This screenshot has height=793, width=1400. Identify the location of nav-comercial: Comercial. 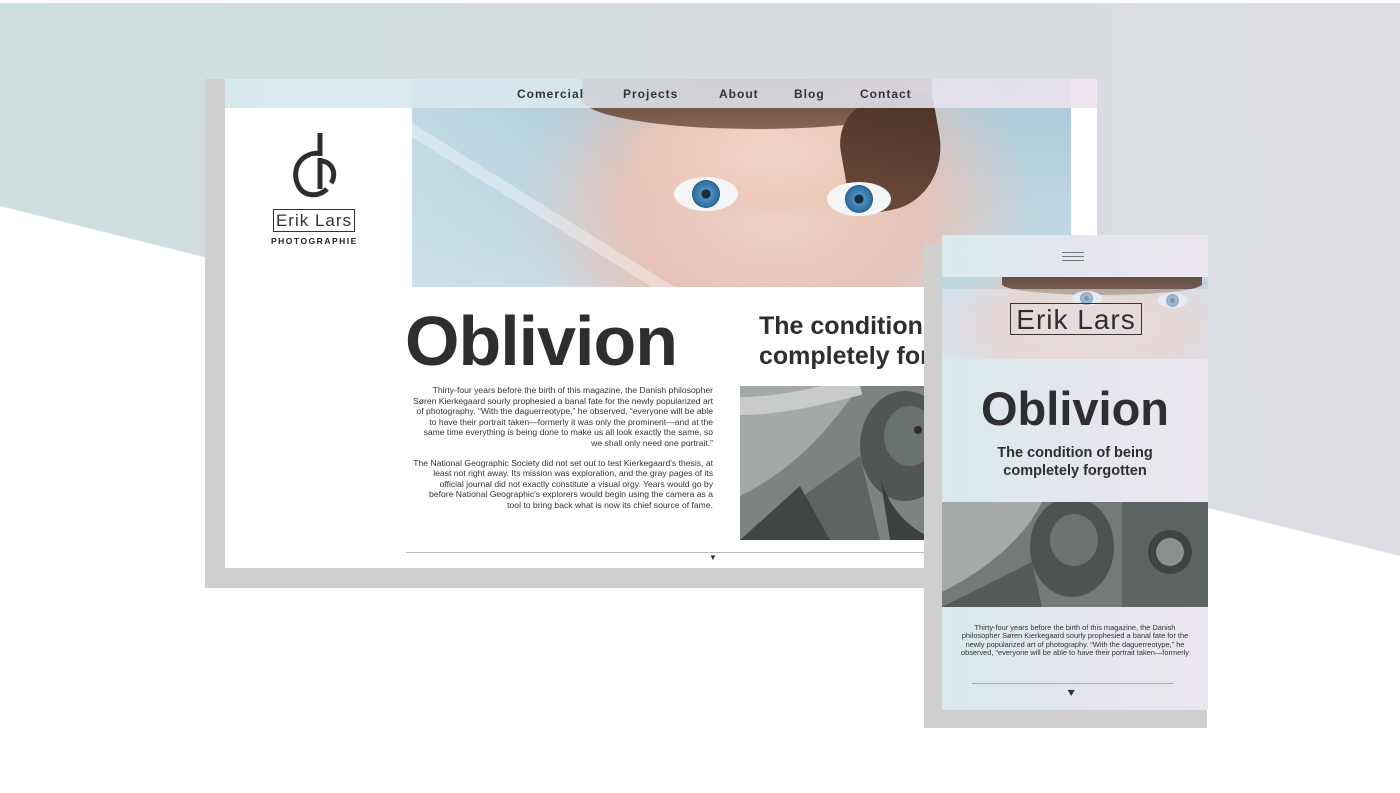
(550, 94).